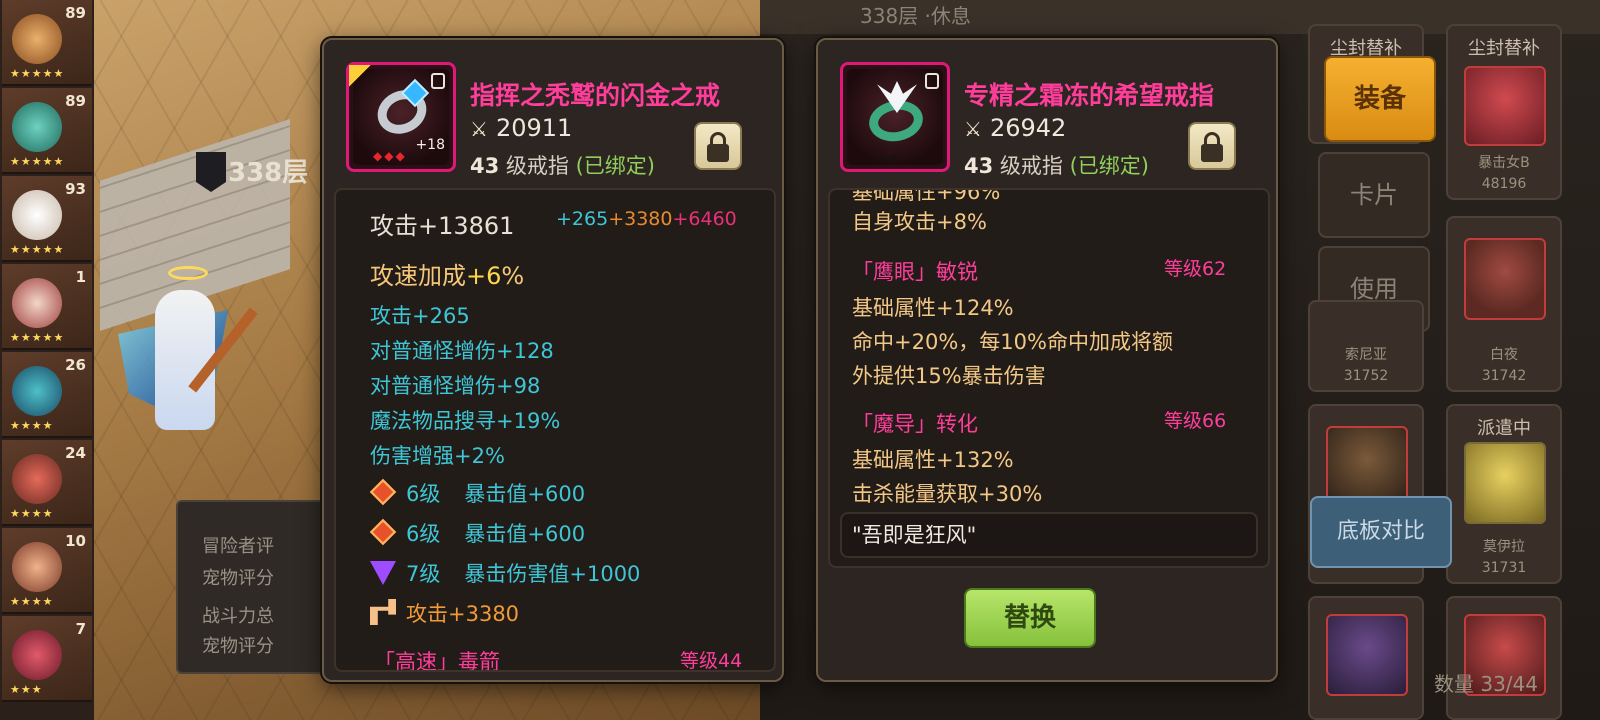 This screenshot has height=720, width=1600. I want to click on skill-effect: 基础属性+132%, so click(933, 460).